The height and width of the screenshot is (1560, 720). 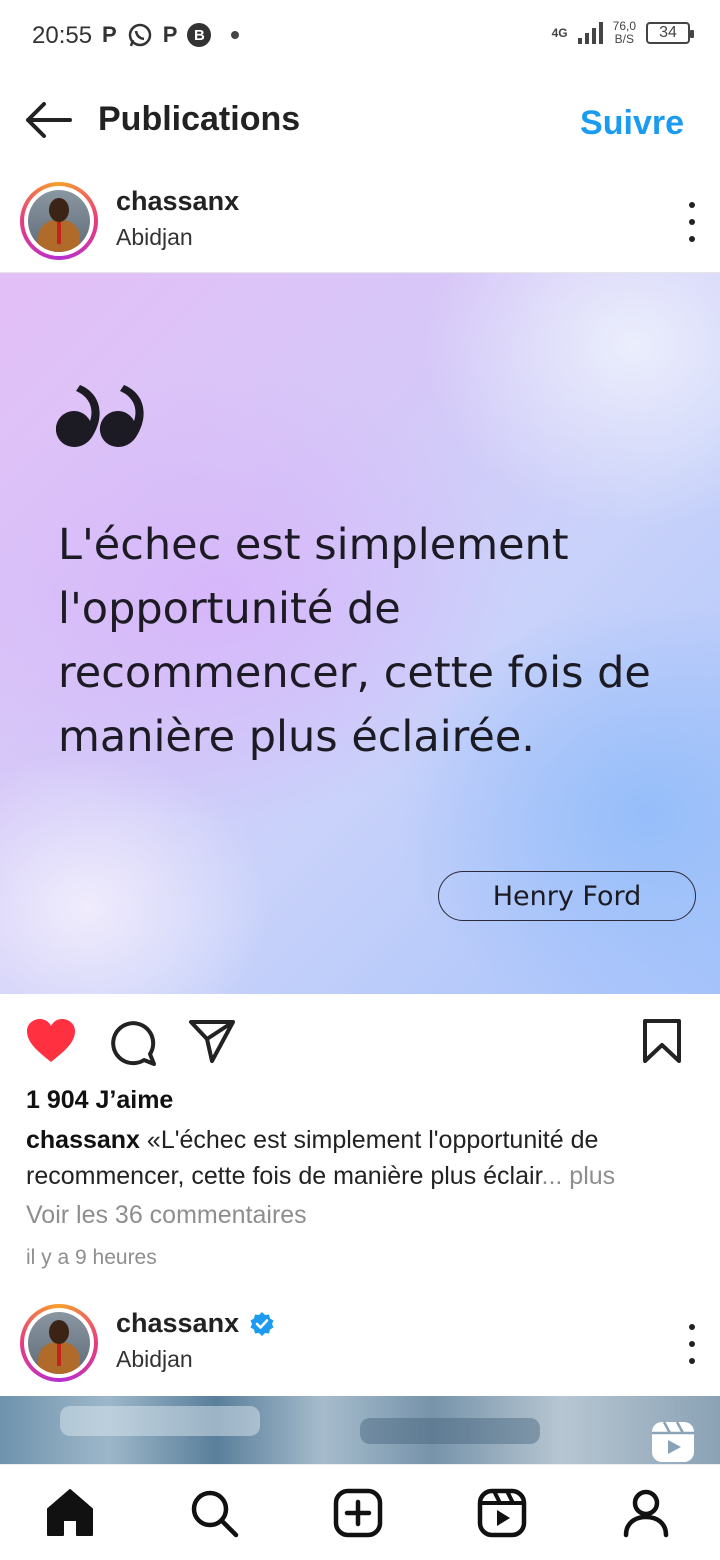 What do you see at coordinates (590, 33) in the screenshot?
I see `signal-icon` at bounding box center [590, 33].